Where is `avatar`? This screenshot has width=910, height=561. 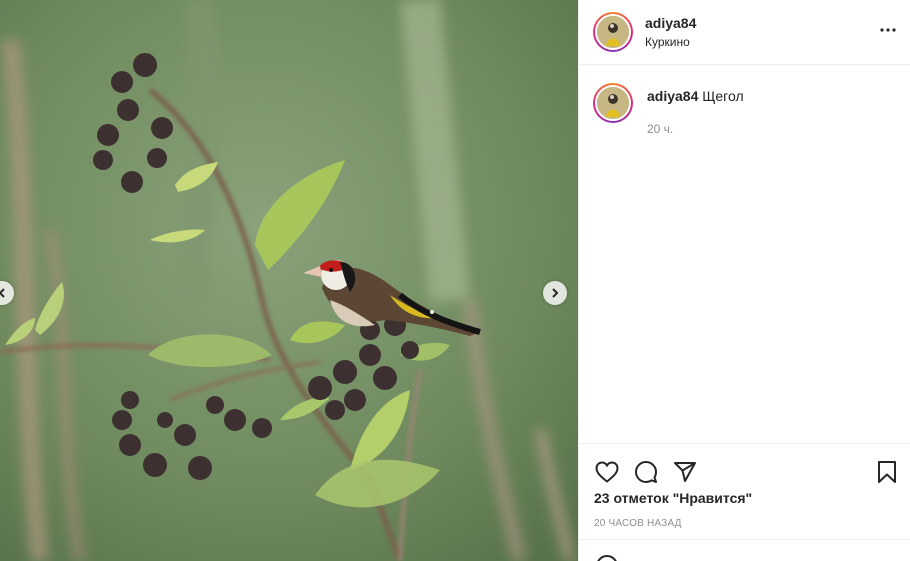 avatar is located at coordinates (613, 32).